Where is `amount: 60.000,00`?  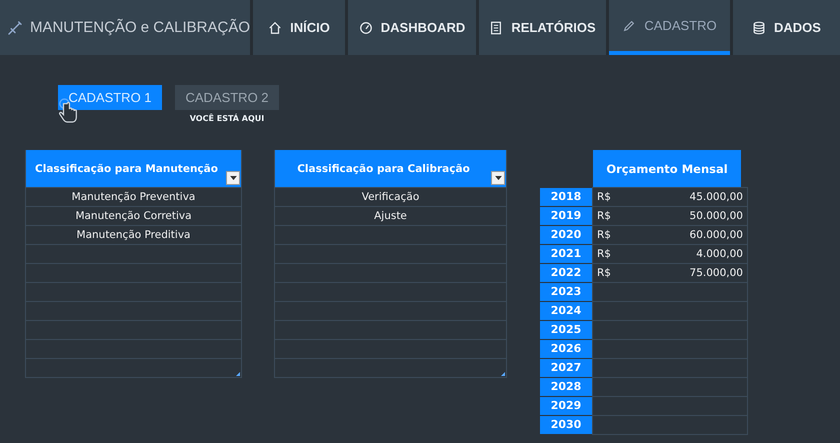 amount: 60.000,00 is located at coordinates (716, 235).